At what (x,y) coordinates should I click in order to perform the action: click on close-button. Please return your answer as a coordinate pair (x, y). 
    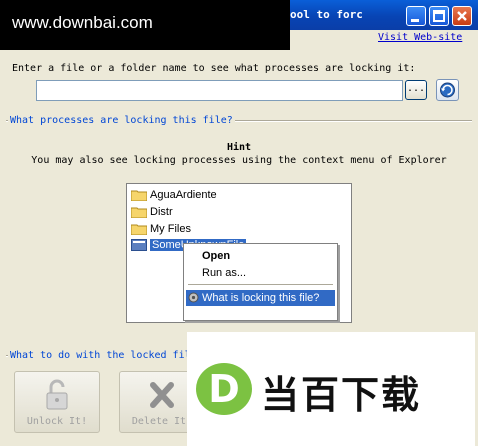
    Looking at the image, I should click on (462, 16).